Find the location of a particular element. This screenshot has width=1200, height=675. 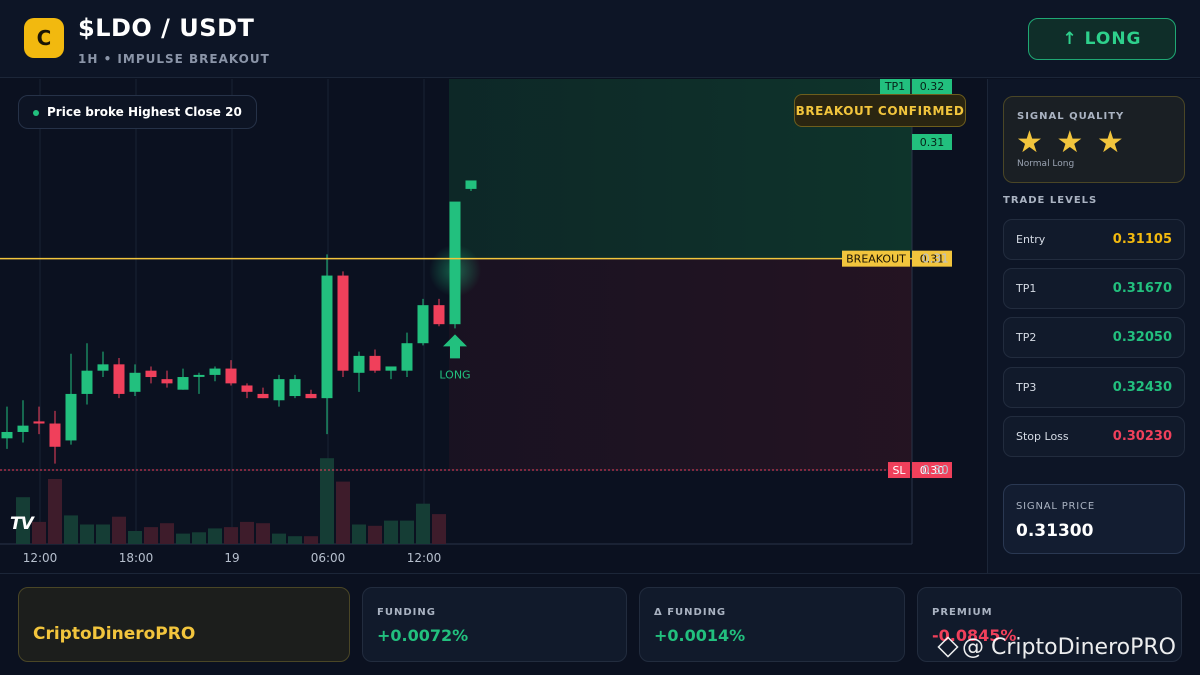

level-value: 0.30230 is located at coordinates (1142, 436).